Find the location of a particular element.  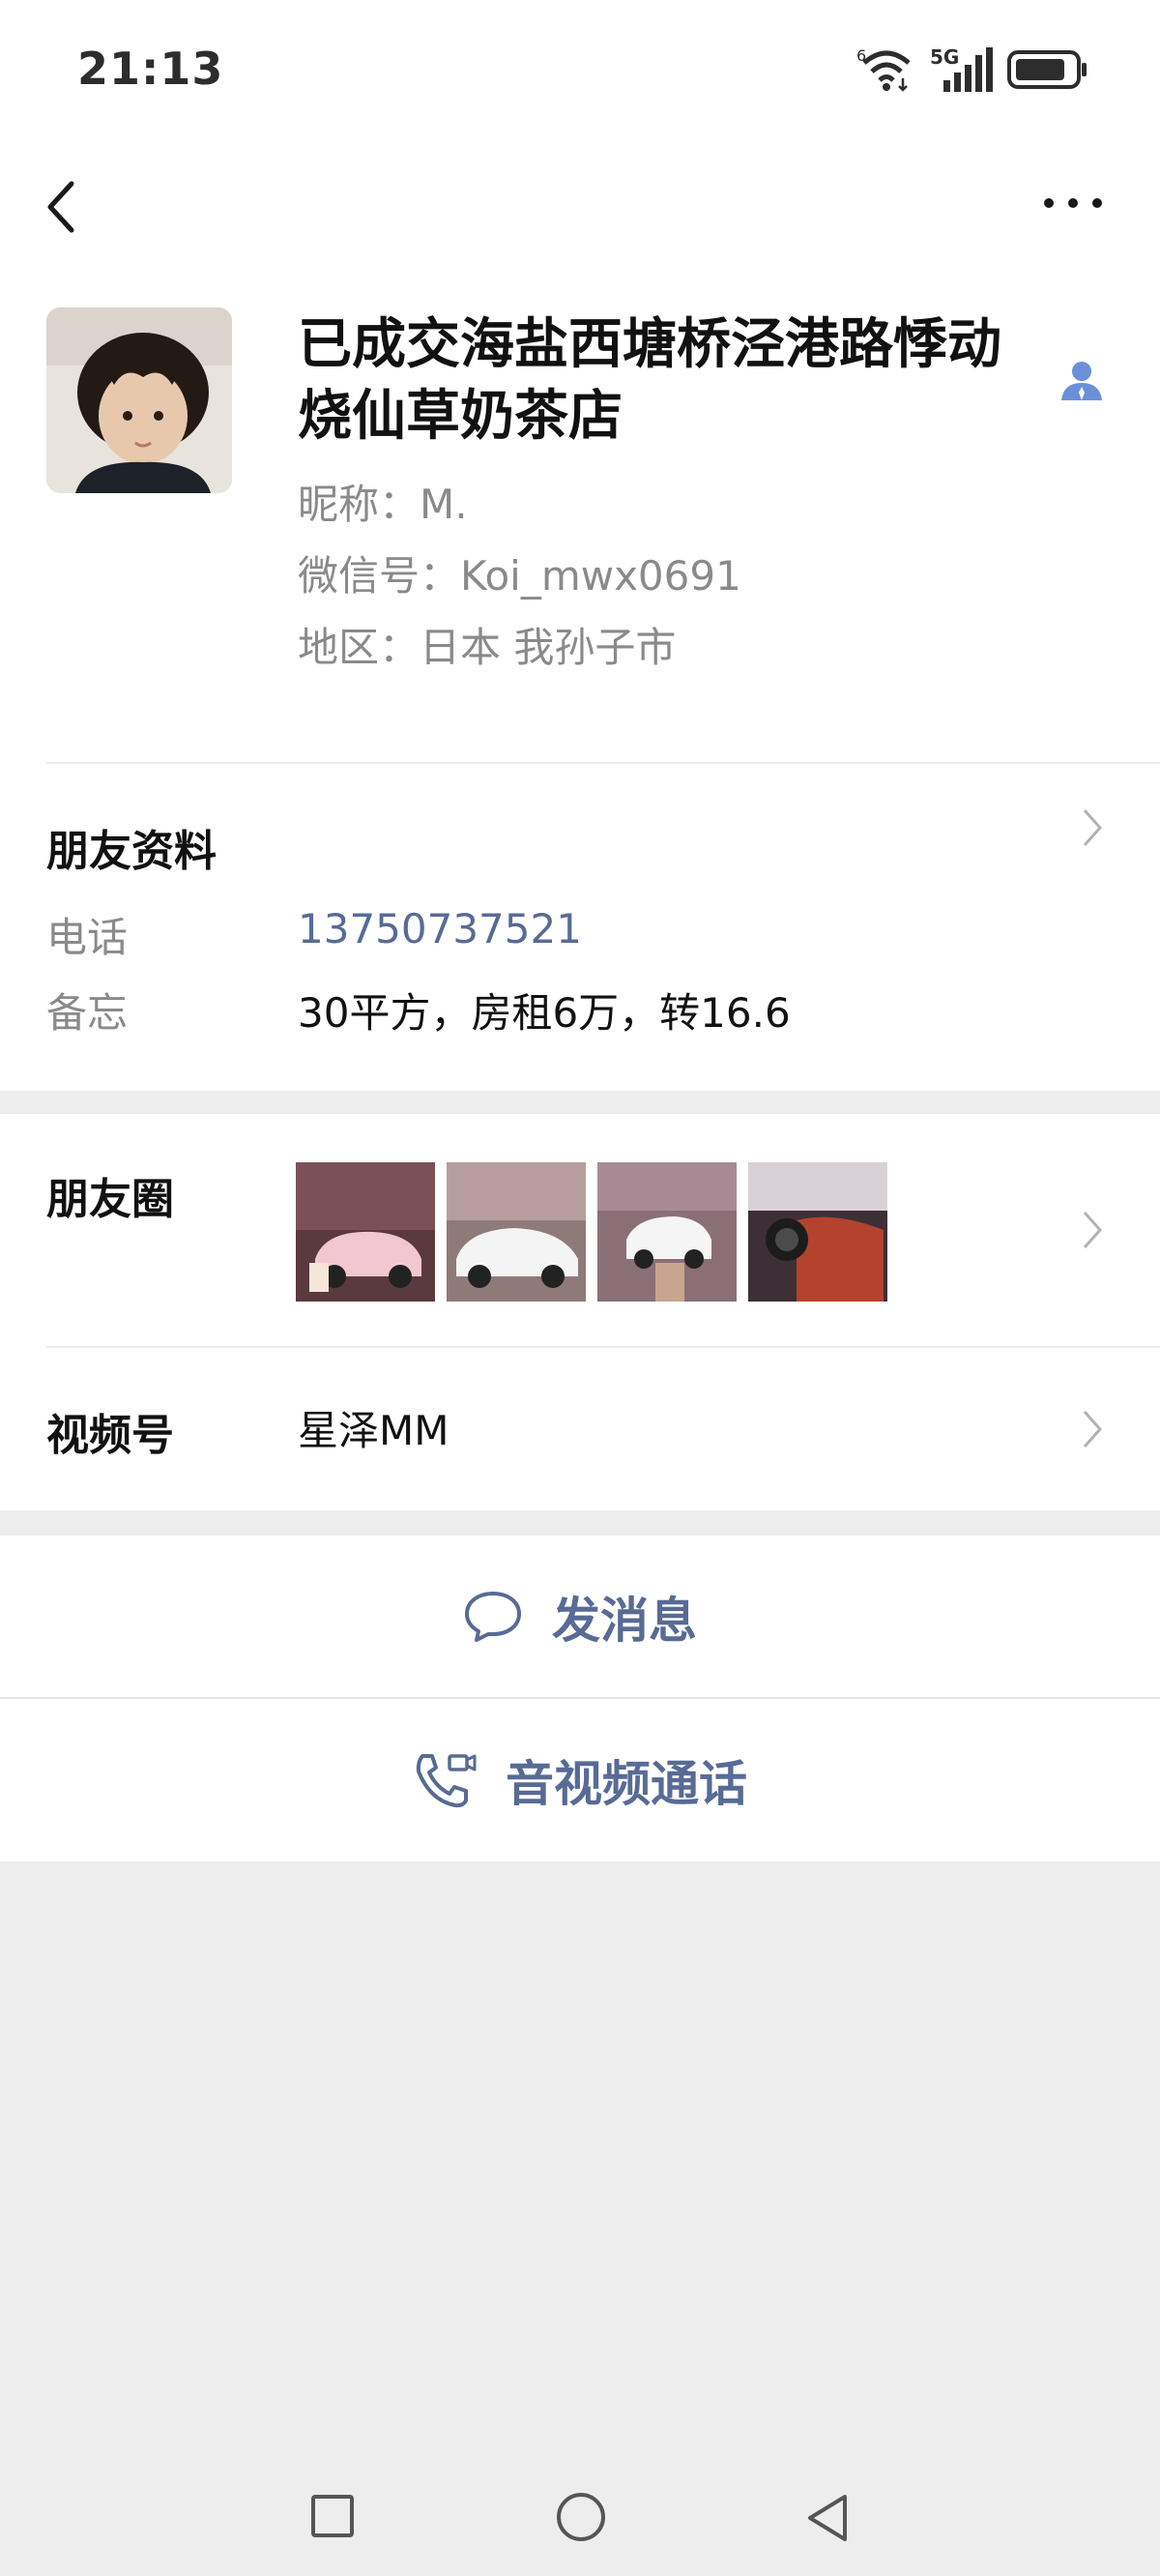

recent-apps-icon is located at coordinates (333, 2516).